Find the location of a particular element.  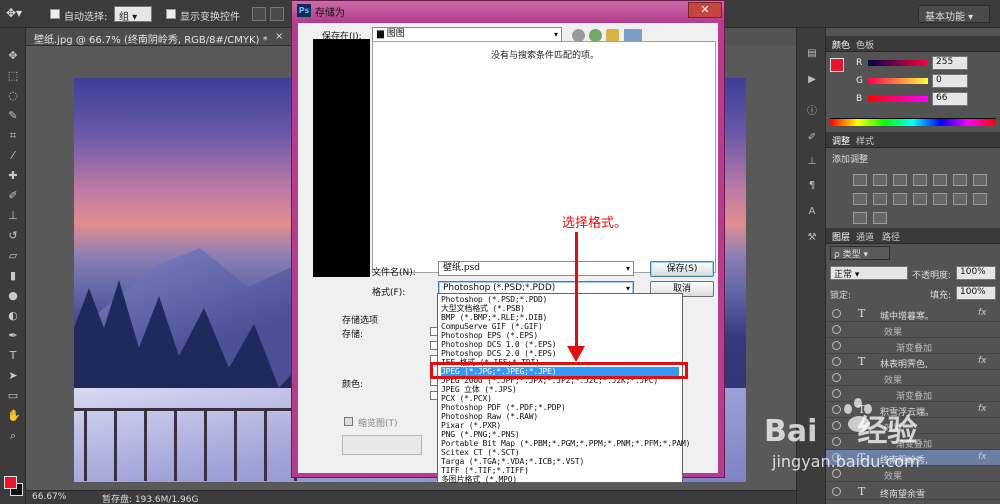

photoshop-logo-icon: Ps is located at coordinates (304, 10).